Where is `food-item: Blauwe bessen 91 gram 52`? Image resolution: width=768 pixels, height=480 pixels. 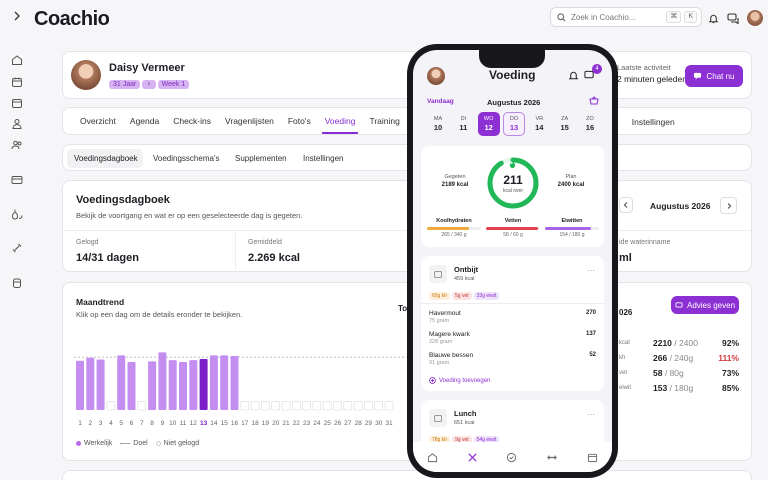
food-item: Blauwe bessen 91 gram 52 is located at coordinates (512, 359).